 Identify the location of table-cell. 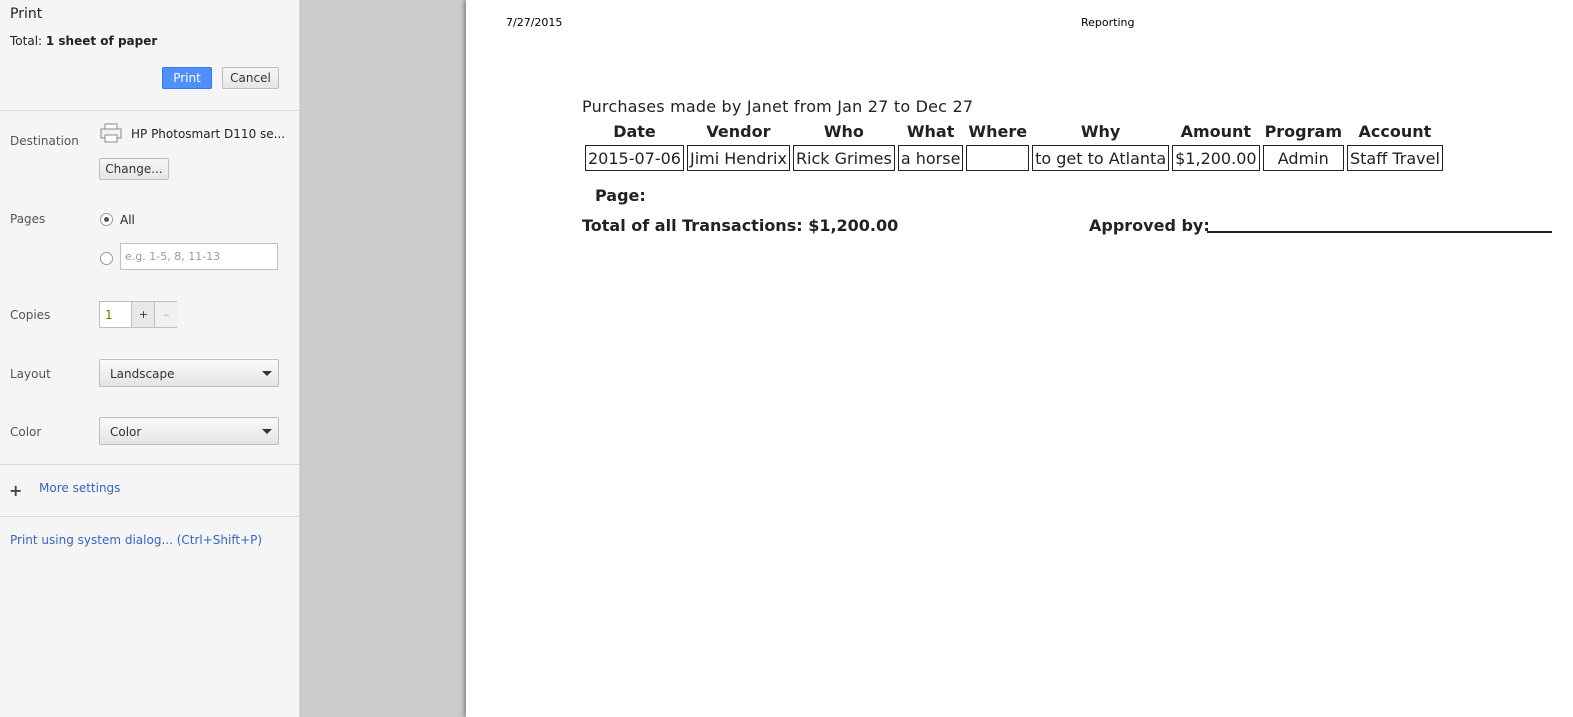
(998, 158).